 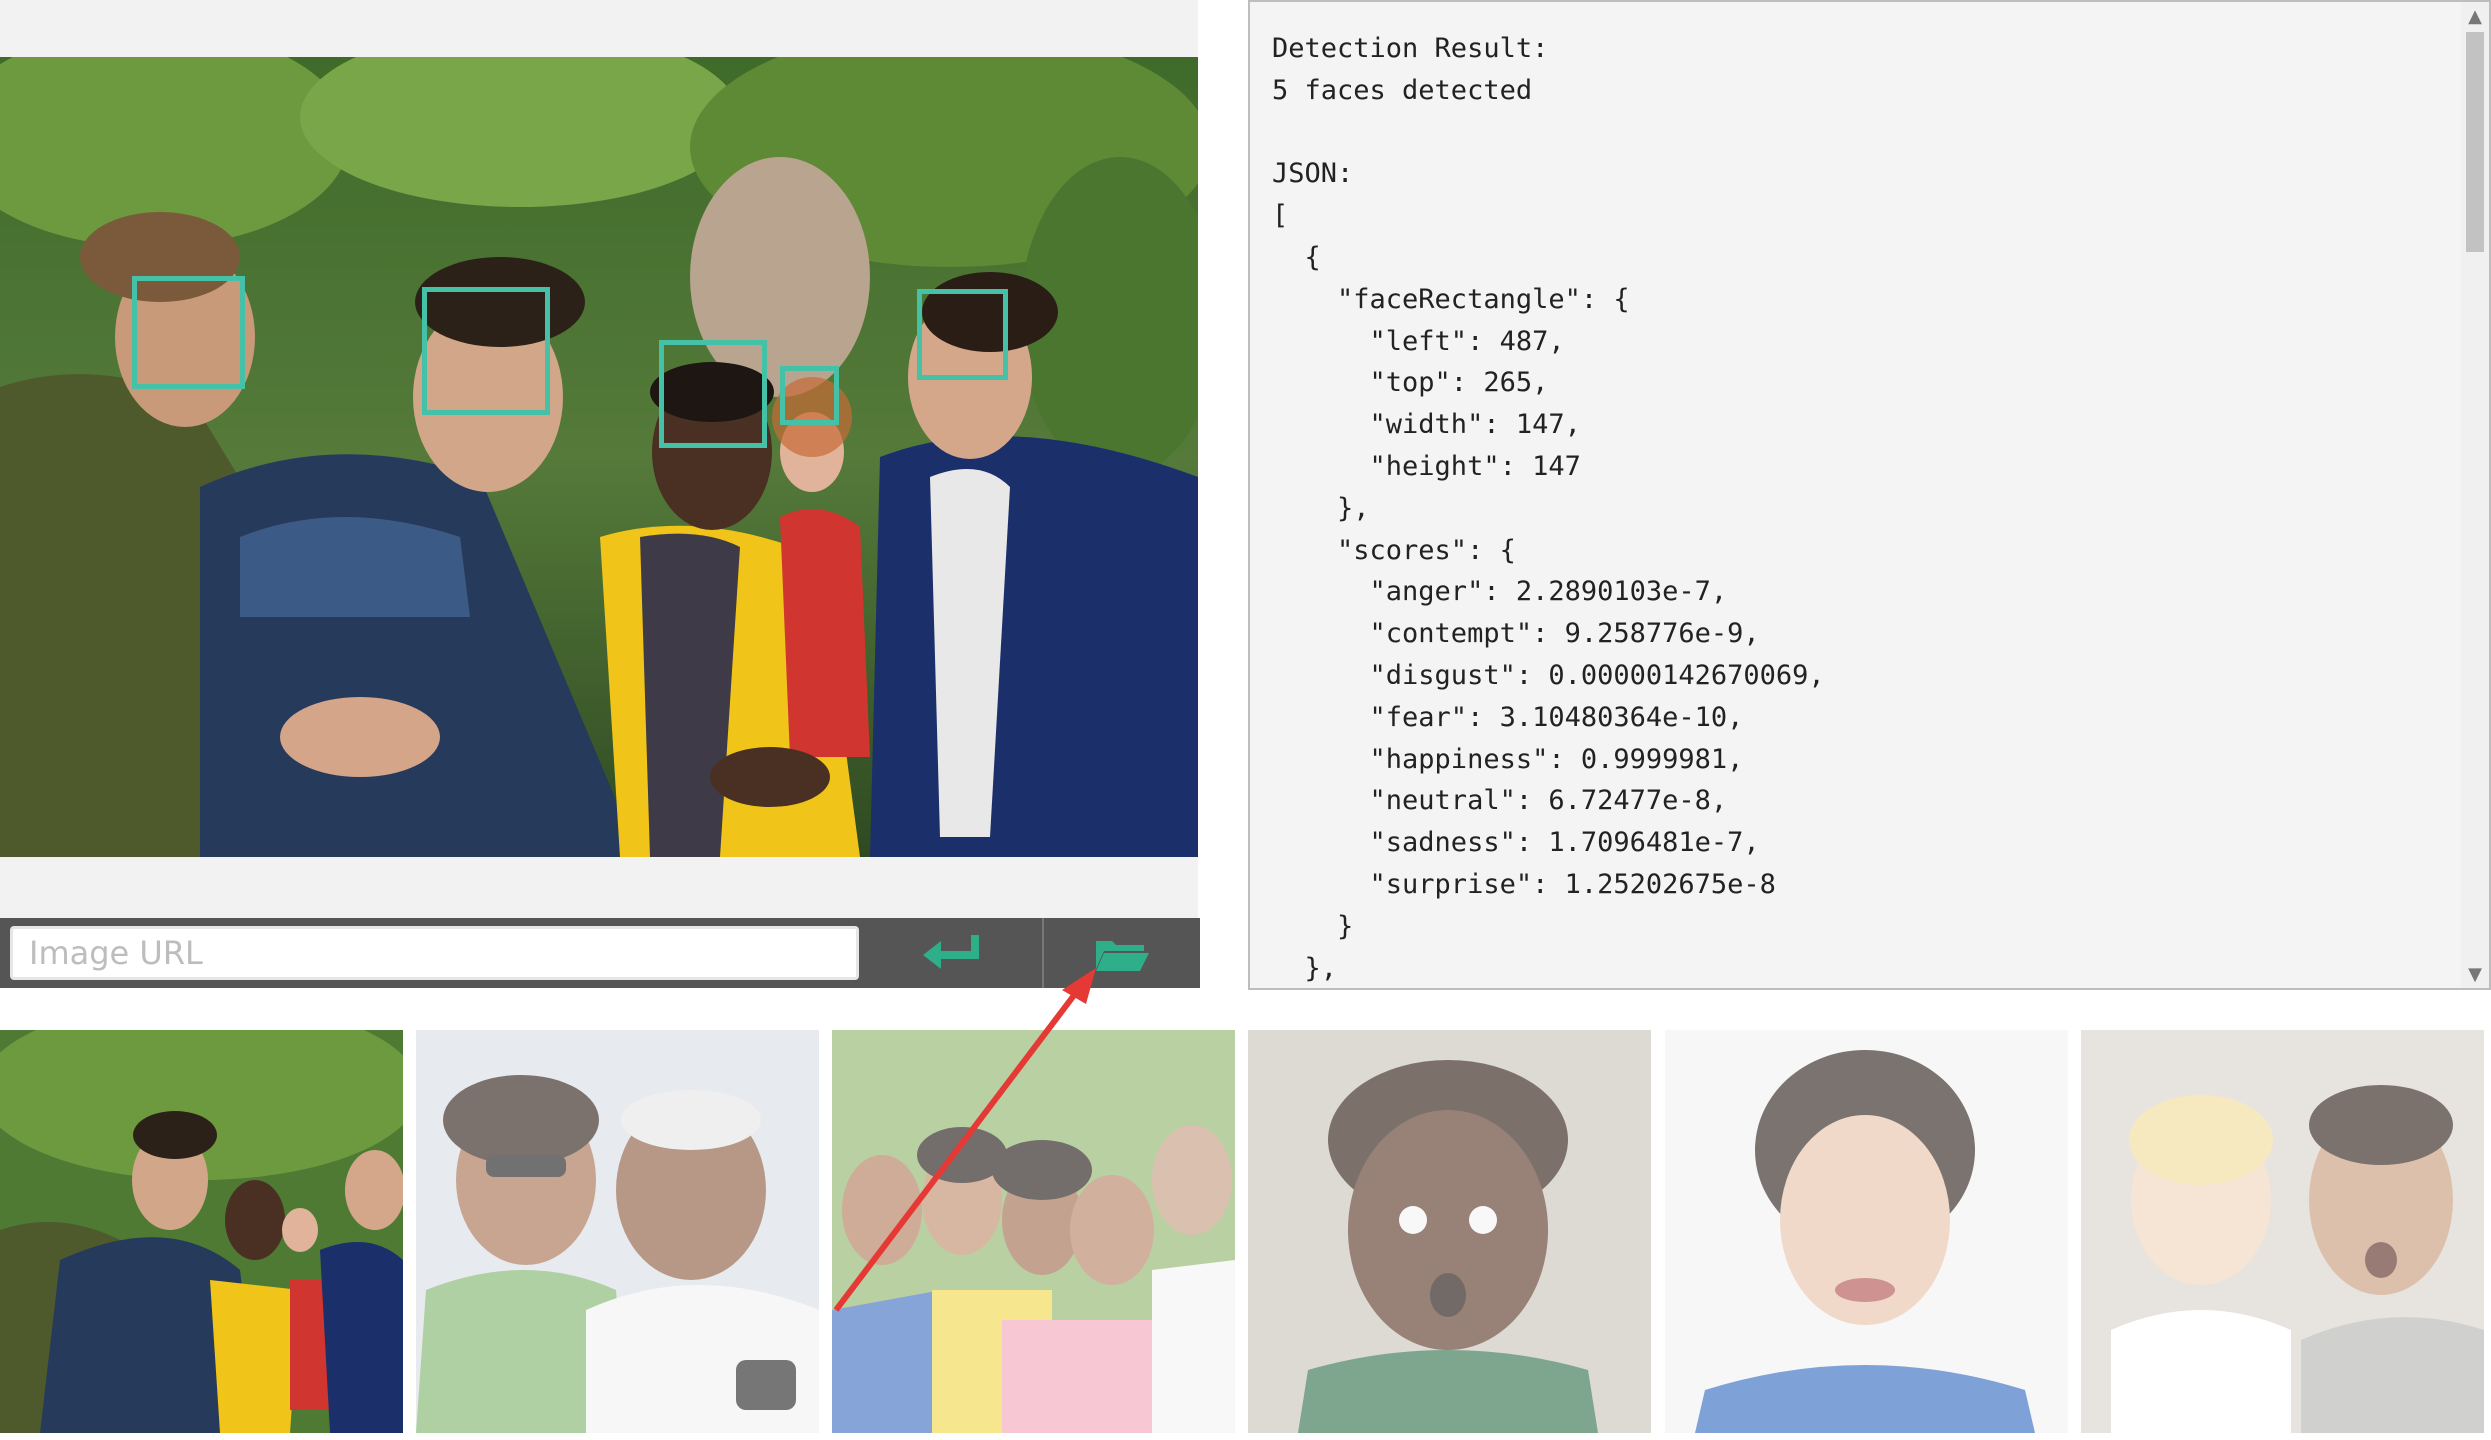 I want to click on thumbnail-photo, so click(x=201, y=1231).